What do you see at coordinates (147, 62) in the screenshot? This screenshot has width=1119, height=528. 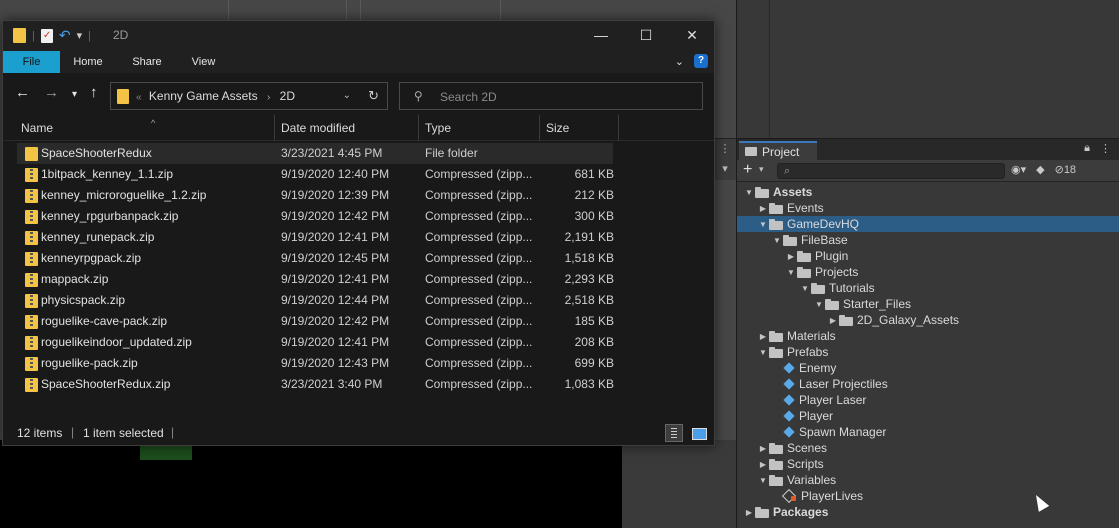 I see `tab-share: Share` at bounding box center [147, 62].